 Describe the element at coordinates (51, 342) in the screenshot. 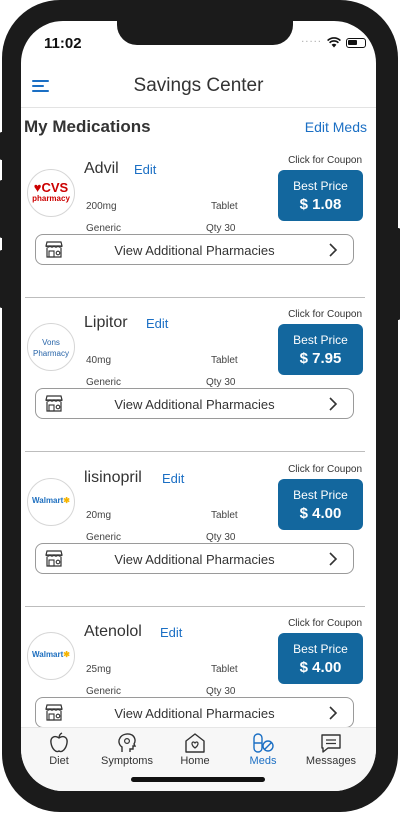

I see `pharmacy-brand: Vons` at that location.